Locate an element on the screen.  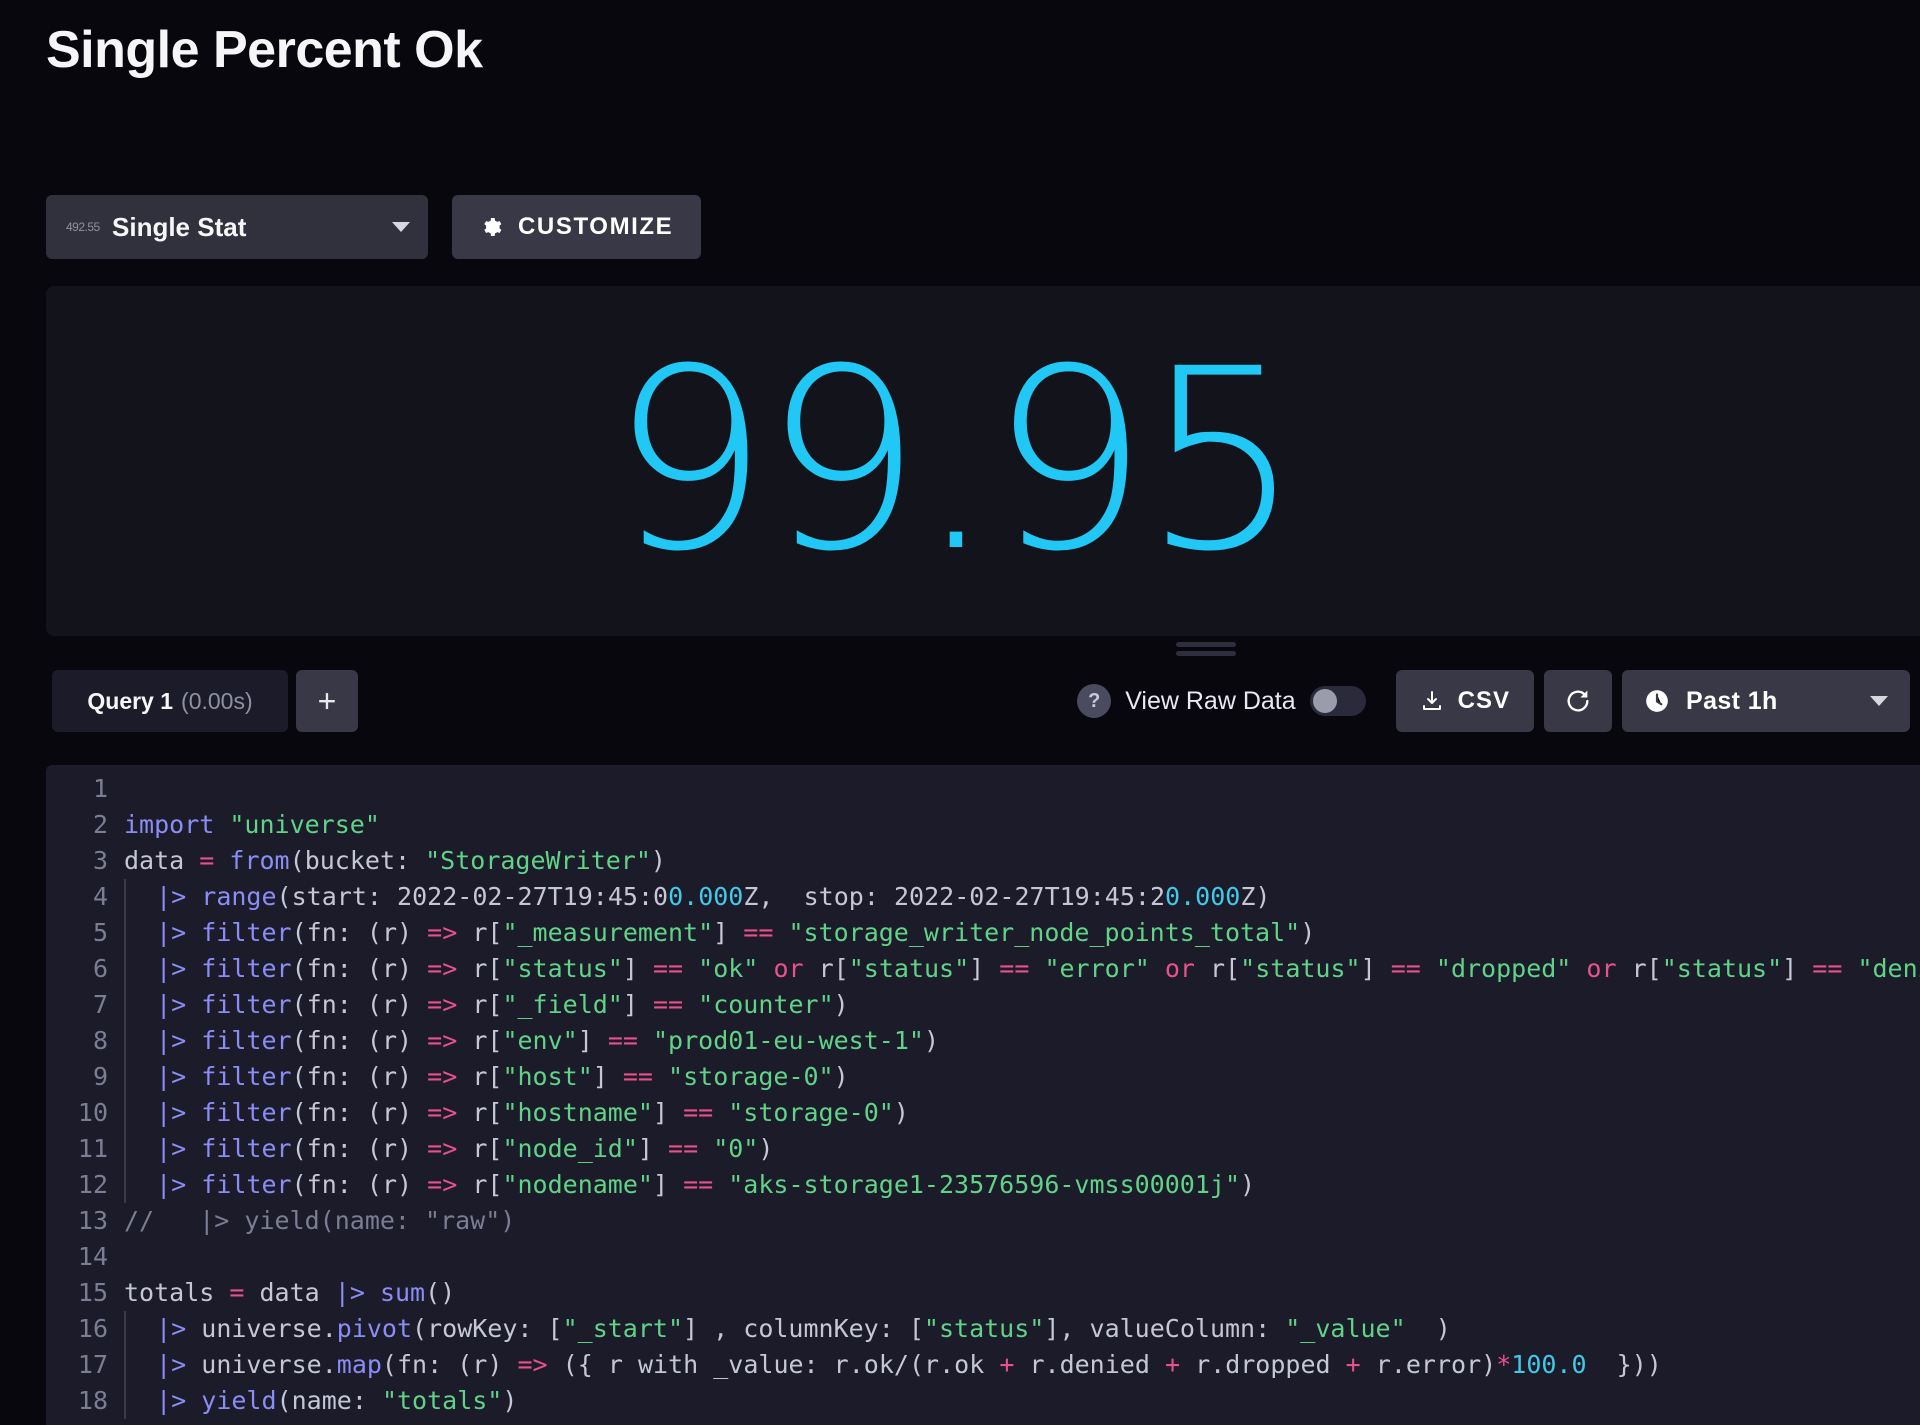
code-line: |> yield(name: "totals") is located at coordinates (1022, 1401).